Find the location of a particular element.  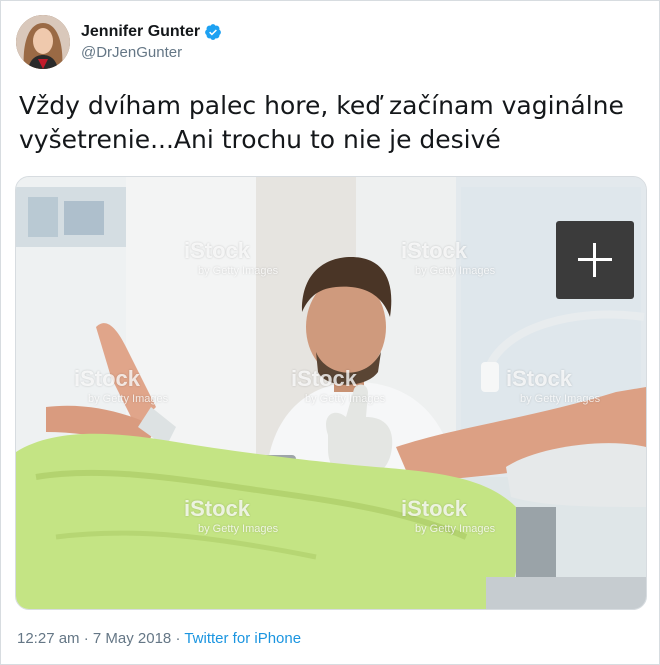

avatar-image is located at coordinates (43, 42).